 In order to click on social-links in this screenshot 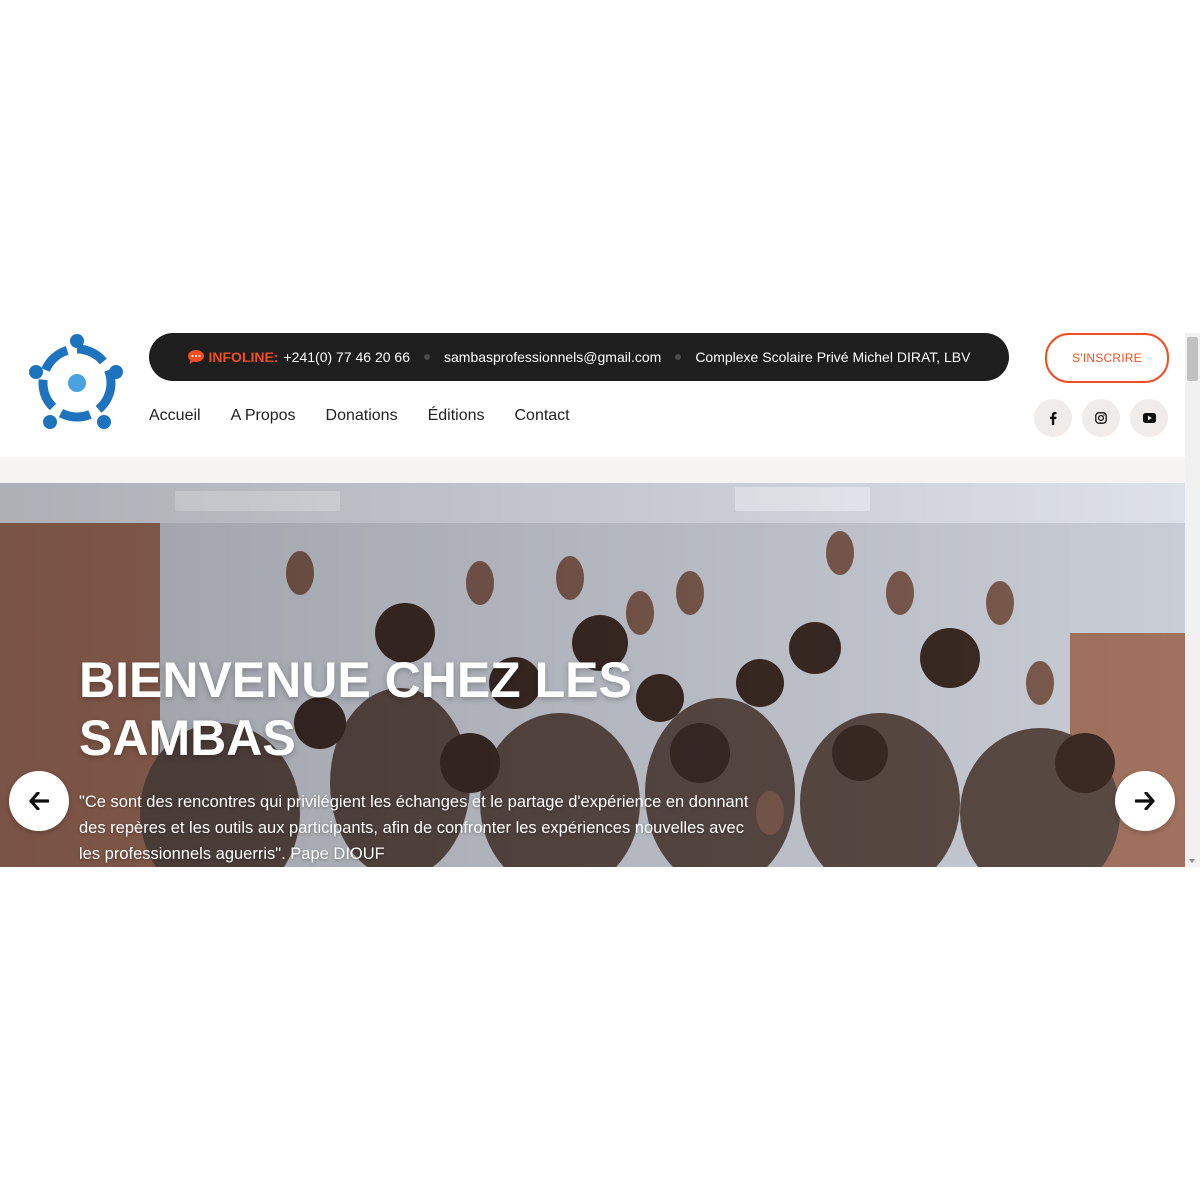, I will do `click(1101, 418)`.